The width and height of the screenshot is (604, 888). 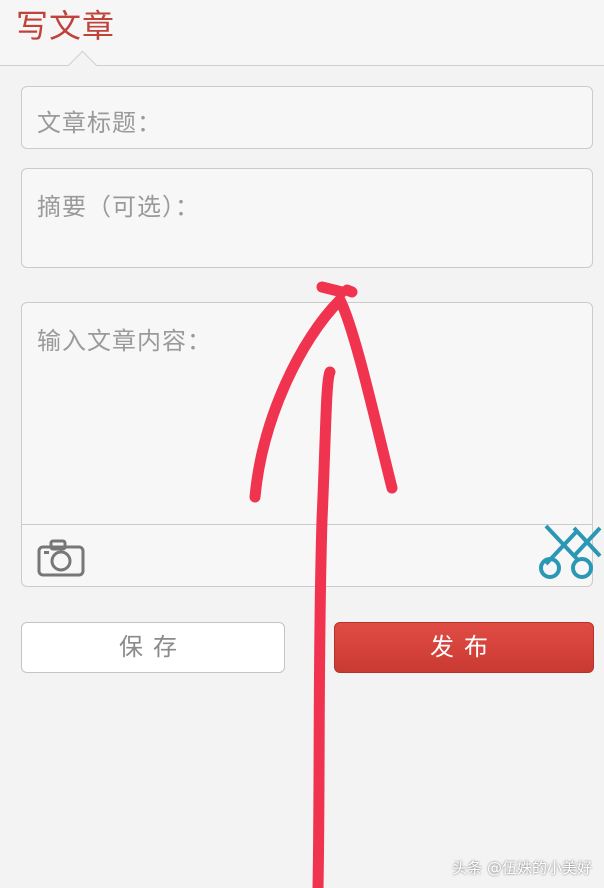 What do you see at coordinates (522, 868) in the screenshot?
I see `watermark-text: 头条 @伍姝的小美好` at bounding box center [522, 868].